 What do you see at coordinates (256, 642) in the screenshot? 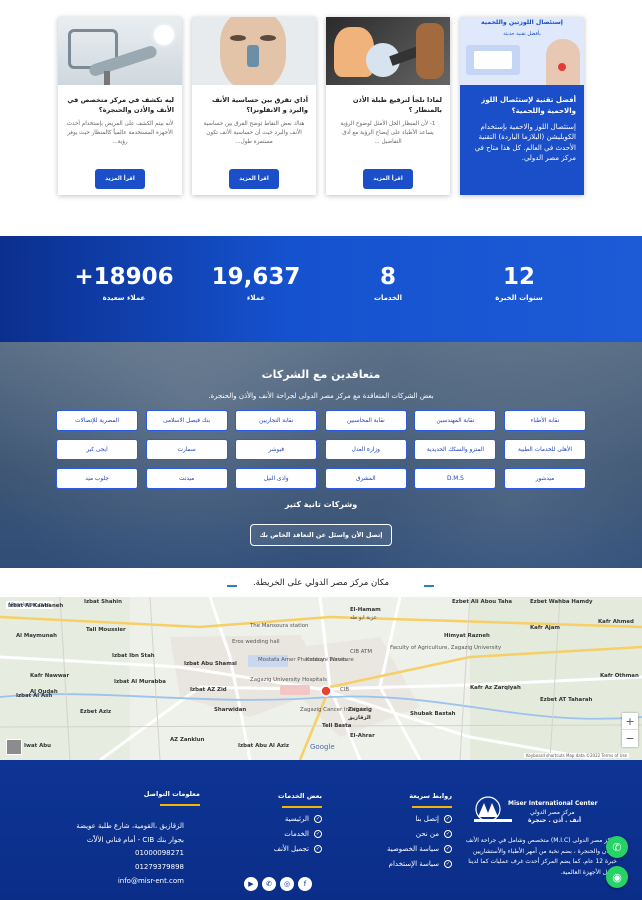
I see `map-label: Eros wedding hall` at bounding box center [256, 642].